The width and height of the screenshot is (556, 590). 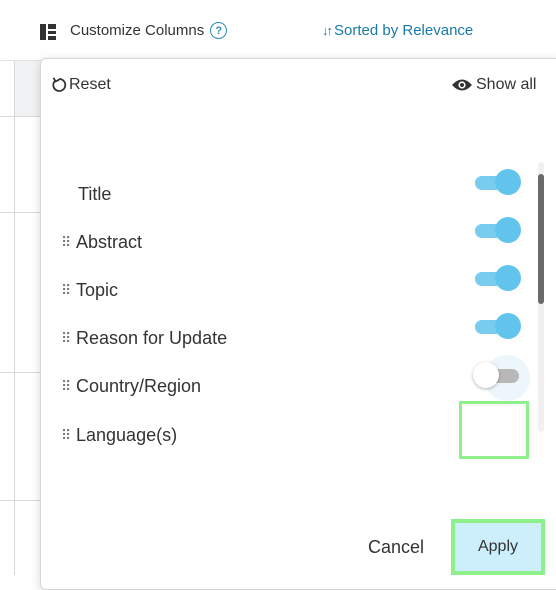 What do you see at coordinates (291, 359) in the screenshot?
I see `column-row-country-region: ⠿ Country/Region` at bounding box center [291, 359].